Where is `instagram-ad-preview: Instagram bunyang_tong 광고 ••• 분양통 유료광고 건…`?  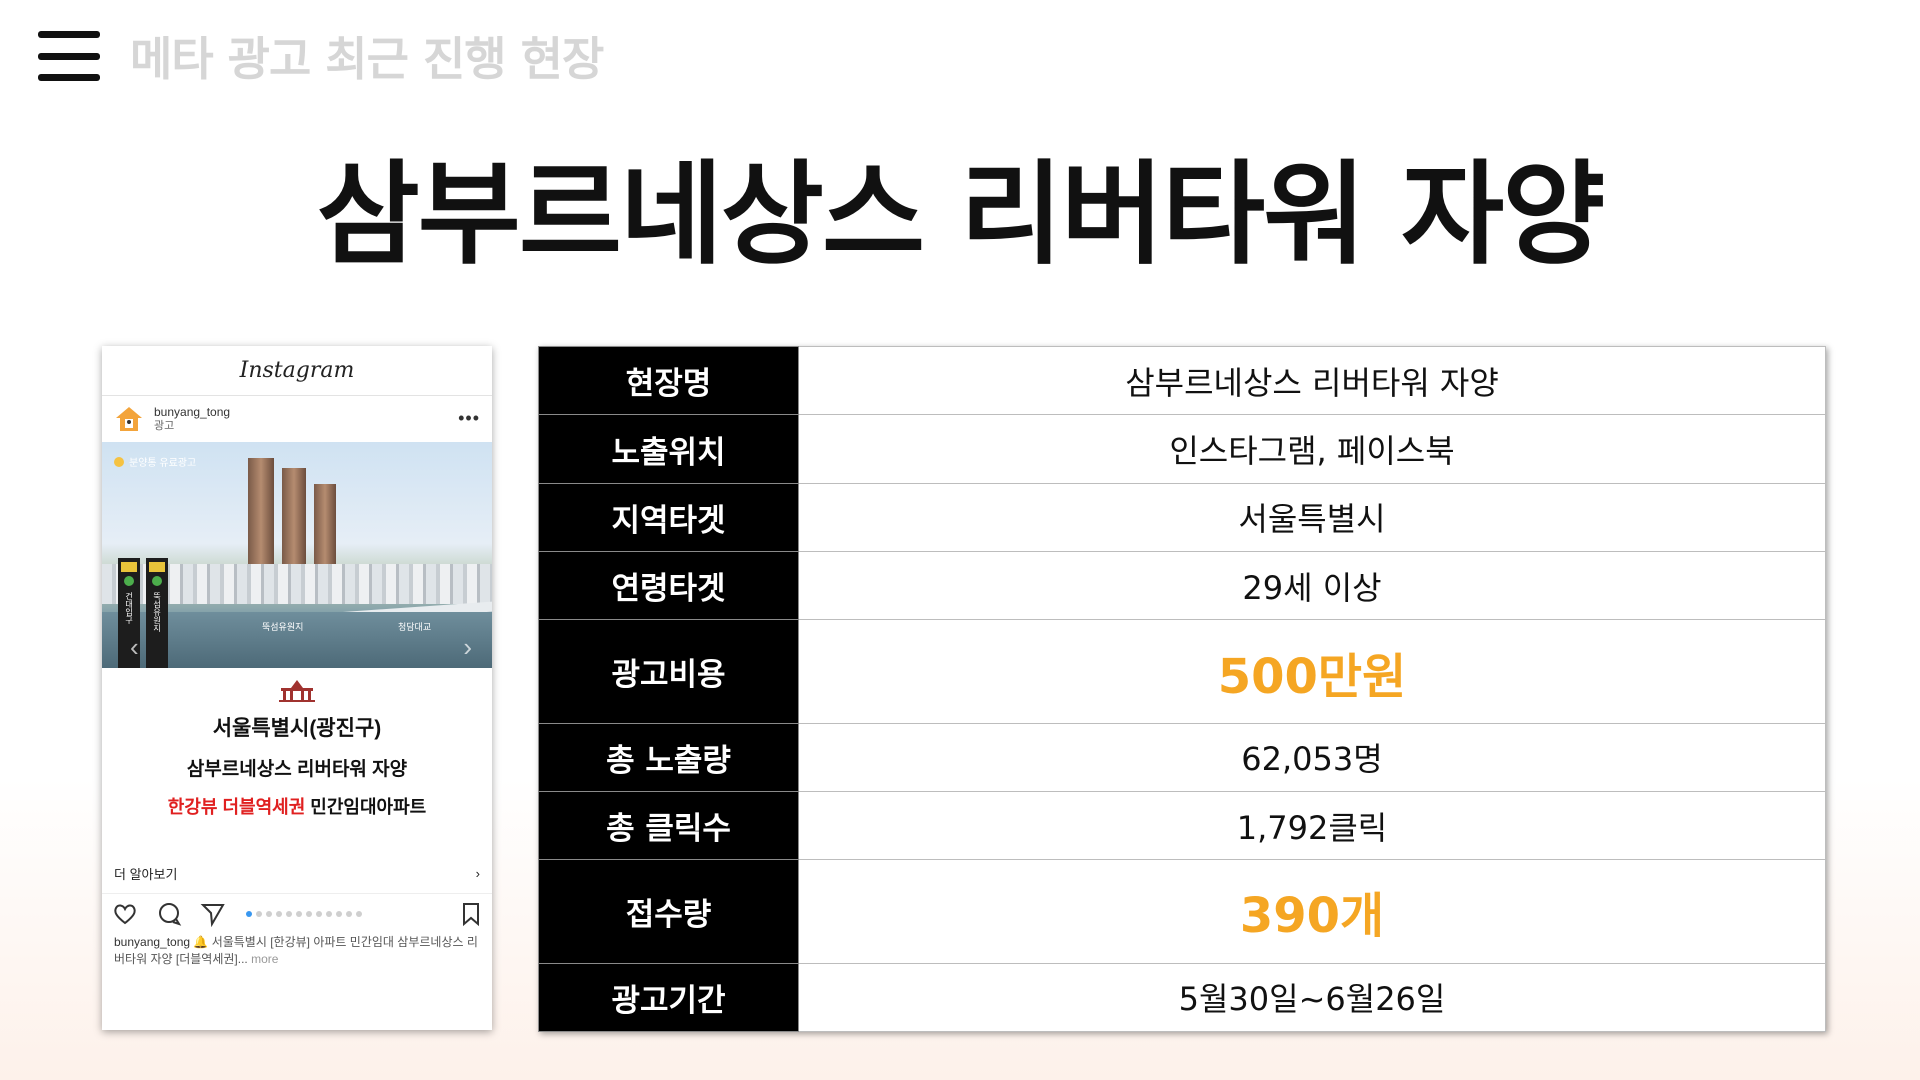 instagram-ad-preview: Instagram bunyang_tong 광고 ••• 분양통 유료광고 건… is located at coordinates (297, 688).